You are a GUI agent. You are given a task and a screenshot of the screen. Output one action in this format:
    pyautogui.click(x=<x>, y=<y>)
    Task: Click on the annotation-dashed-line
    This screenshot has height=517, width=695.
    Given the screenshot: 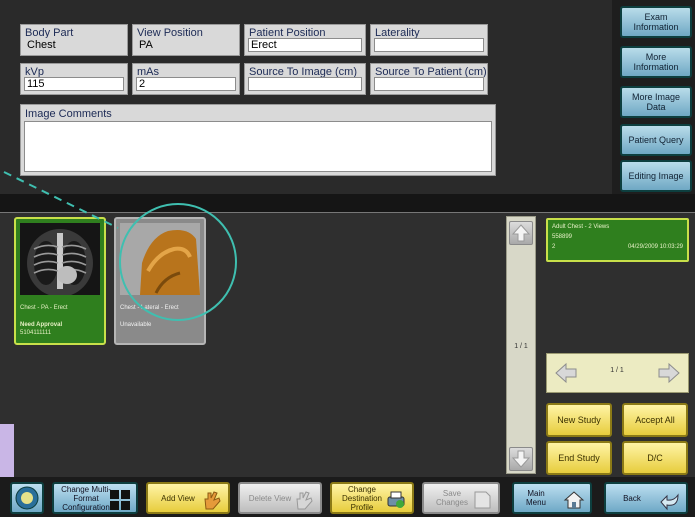 What is the action you would take?
    pyautogui.click(x=61, y=200)
    